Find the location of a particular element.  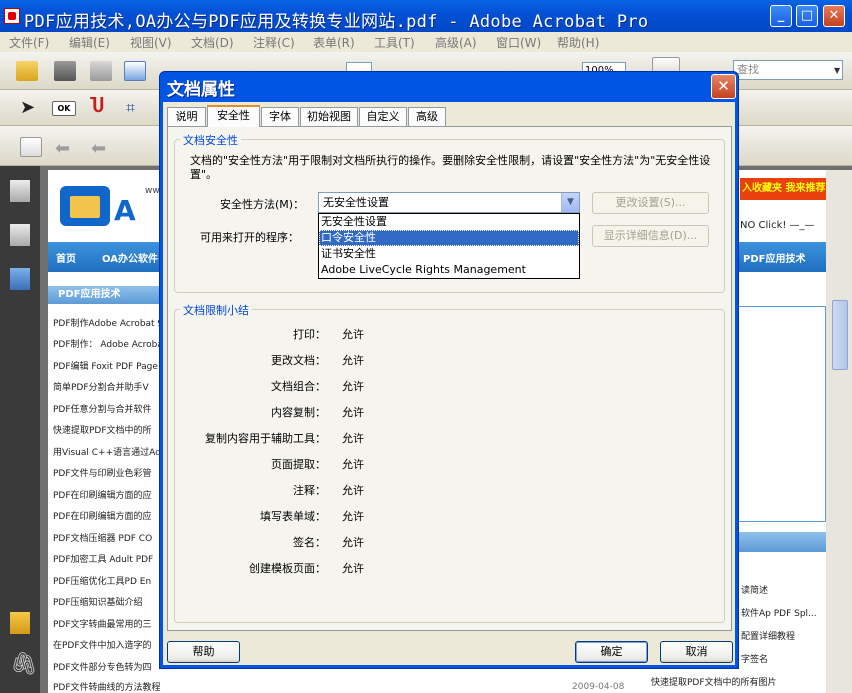

redact-icon: Ⴎ is located at coordinates (97, 106).